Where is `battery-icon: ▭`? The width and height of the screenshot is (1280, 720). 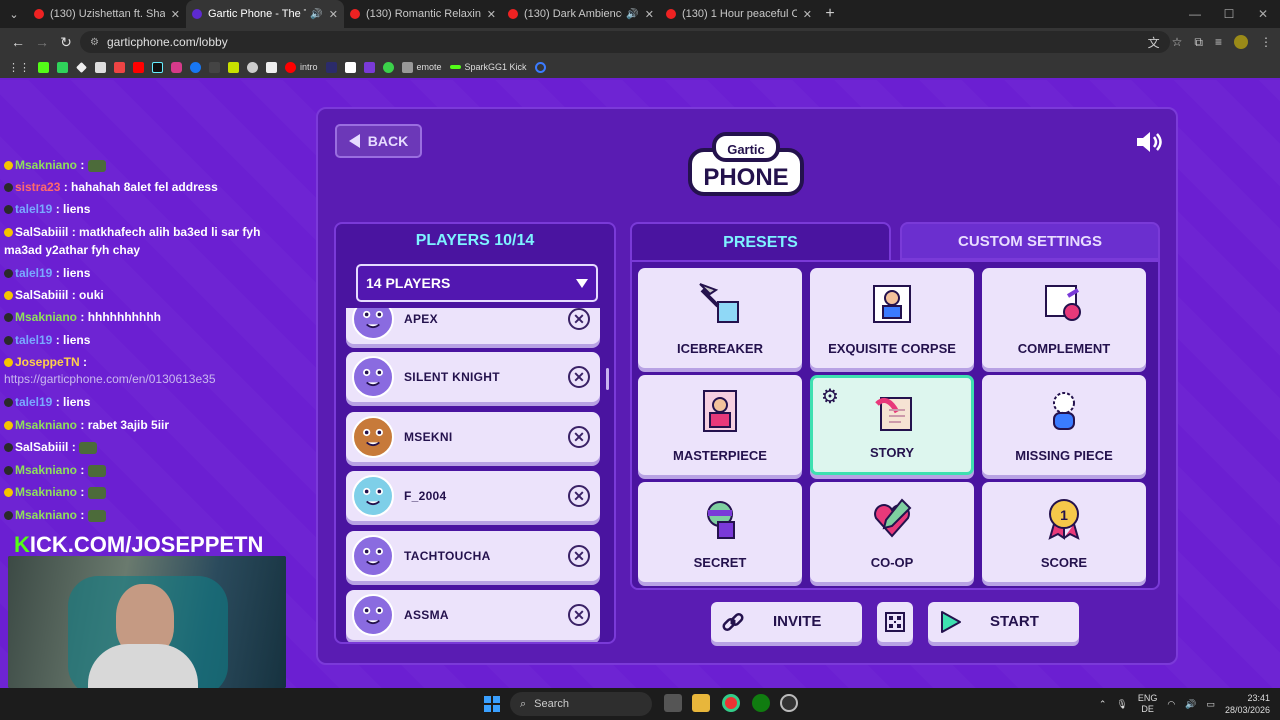
battery-icon: ▭ is located at coordinates (1210, 704).